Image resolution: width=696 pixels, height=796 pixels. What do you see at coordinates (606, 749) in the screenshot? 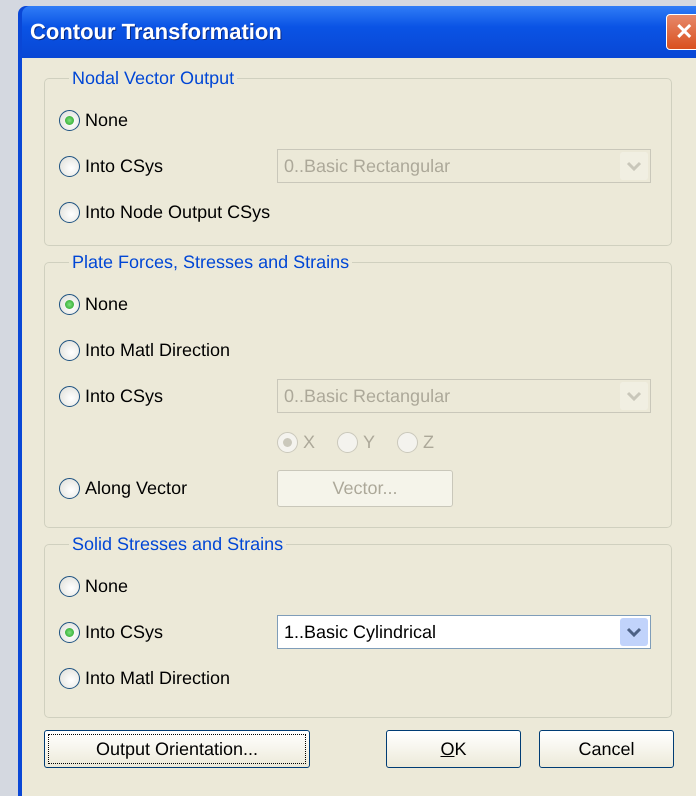
I see `dialog-button: Cancel` at bounding box center [606, 749].